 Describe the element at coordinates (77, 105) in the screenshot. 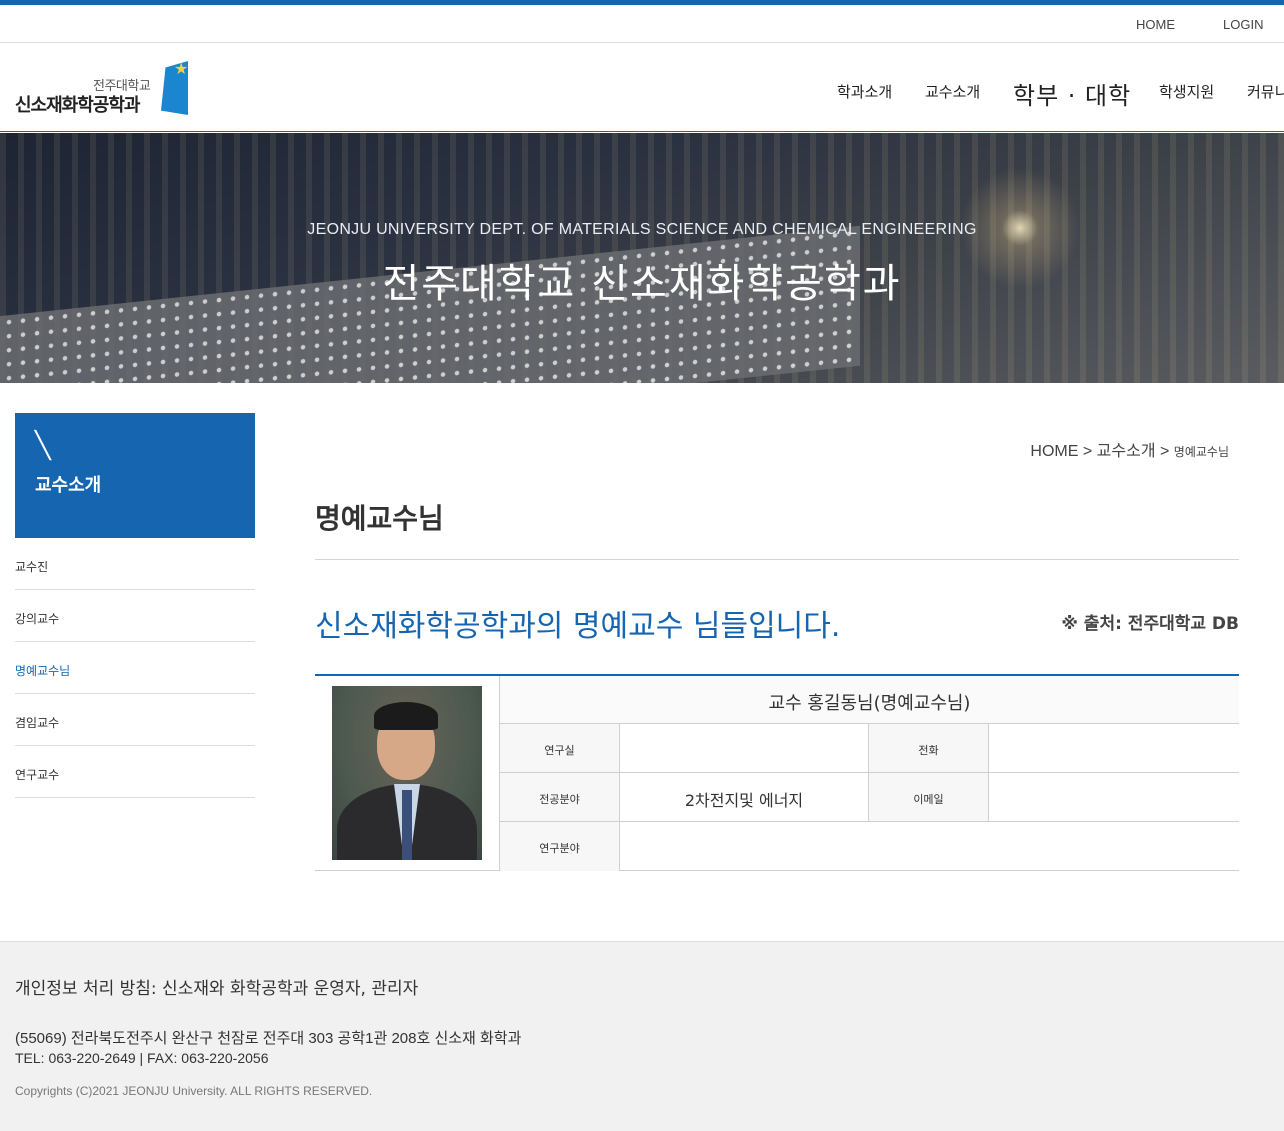

I see `logo-department-text: 신소재화학공학과` at that location.